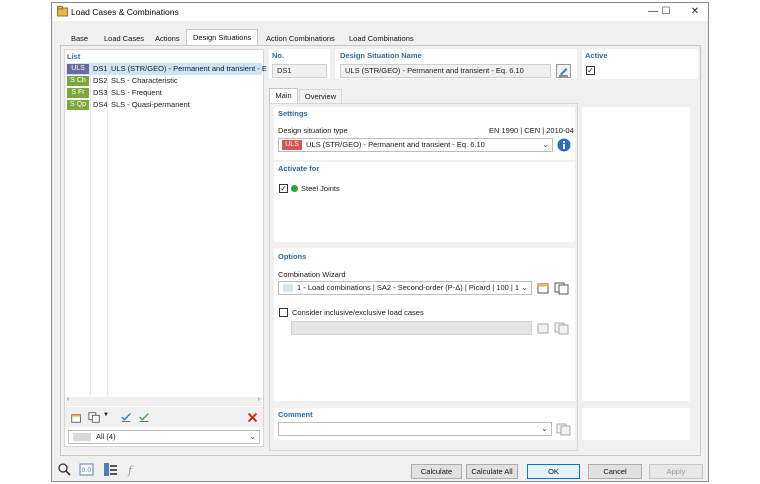  I want to click on side-panel, so click(636, 254).